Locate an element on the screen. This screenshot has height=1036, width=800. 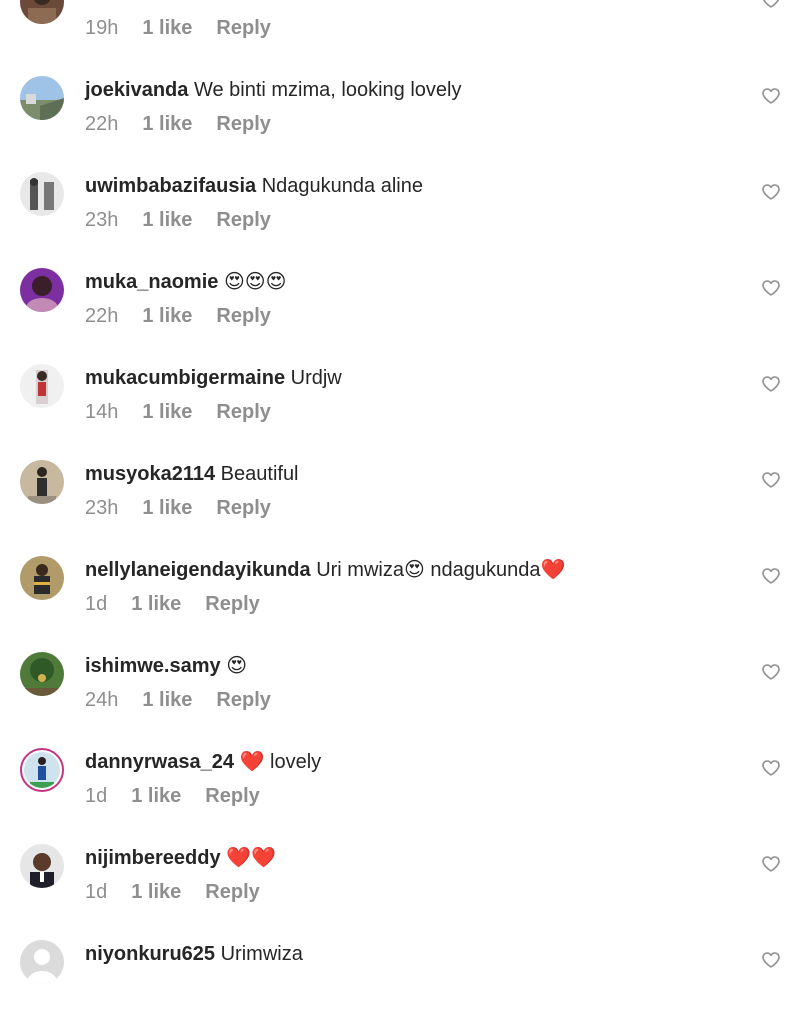
comment-item: 19h 1 like Reply is located at coordinates (400, 38).